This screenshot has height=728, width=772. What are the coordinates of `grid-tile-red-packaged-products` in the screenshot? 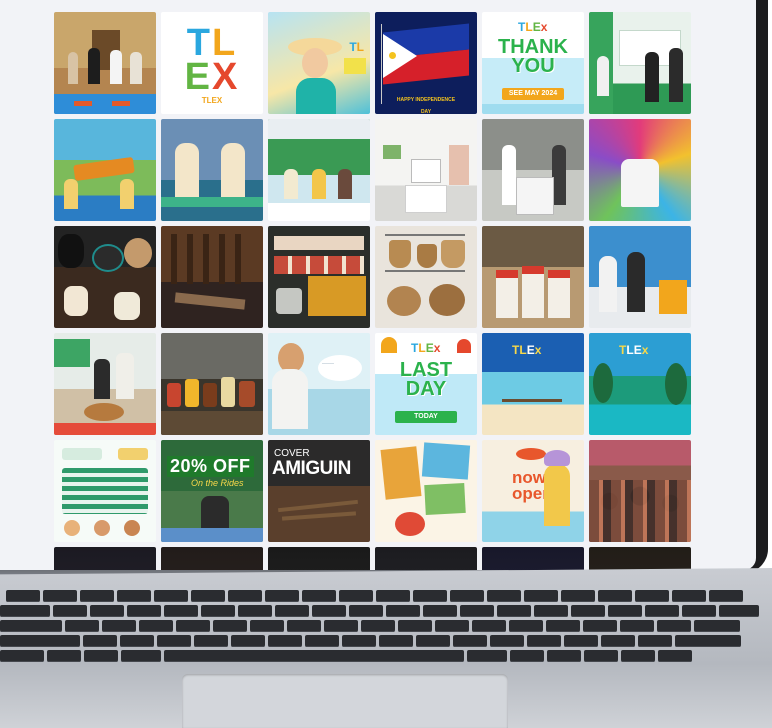 It's located at (533, 277).